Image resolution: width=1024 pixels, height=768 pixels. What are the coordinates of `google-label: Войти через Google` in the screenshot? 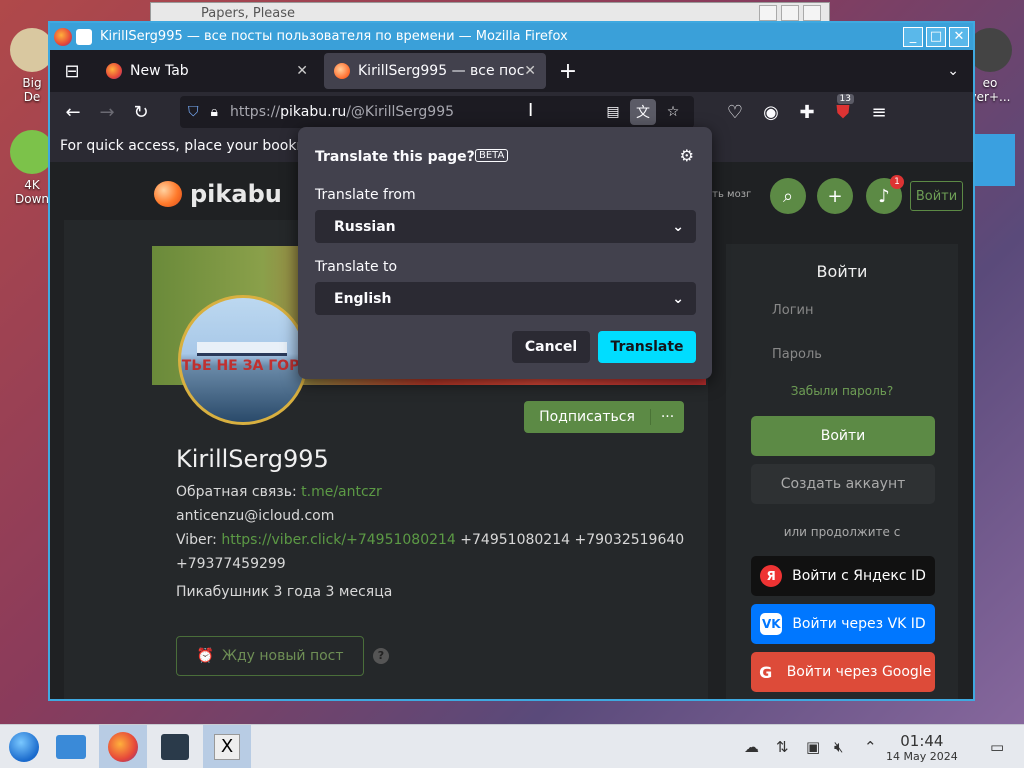 It's located at (859, 672).